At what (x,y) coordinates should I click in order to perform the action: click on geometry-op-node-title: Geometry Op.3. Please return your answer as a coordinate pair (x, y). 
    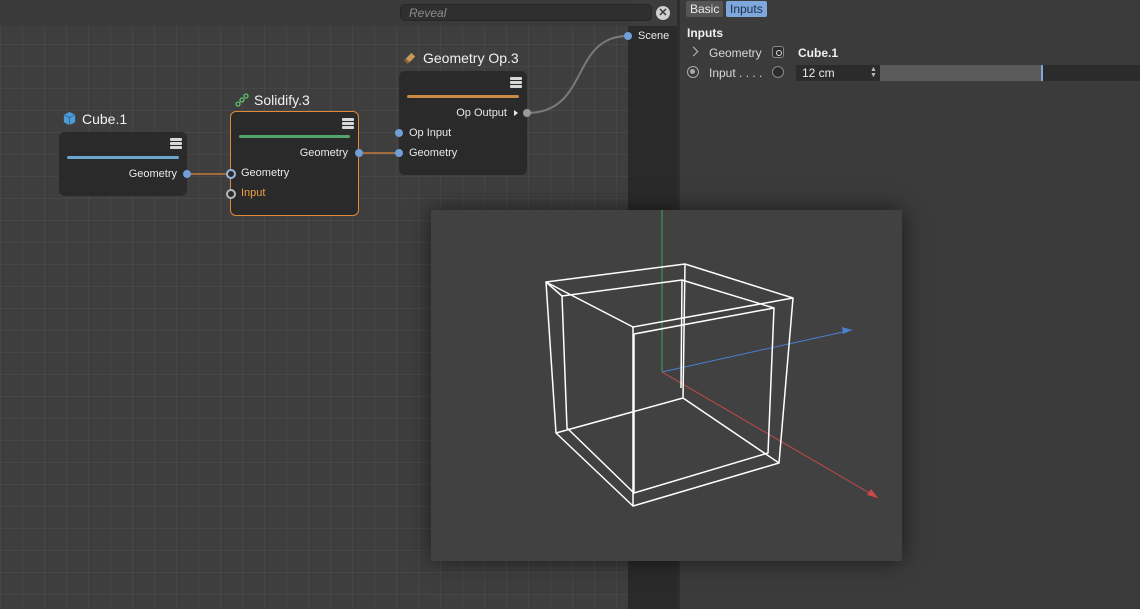
    Looking at the image, I should click on (461, 59).